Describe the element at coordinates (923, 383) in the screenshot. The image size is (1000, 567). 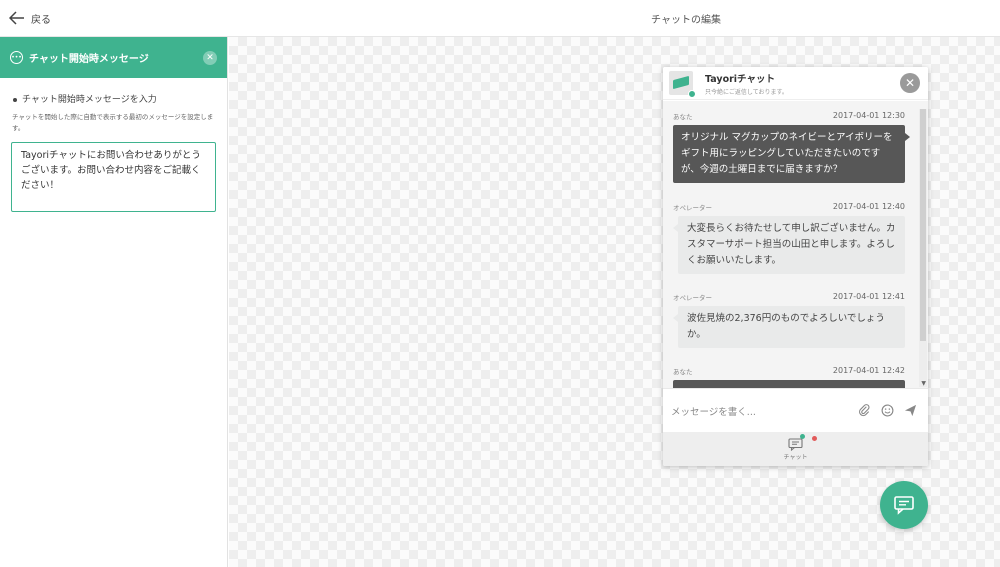
I see `scroll-down-icon: ▼` at that location.